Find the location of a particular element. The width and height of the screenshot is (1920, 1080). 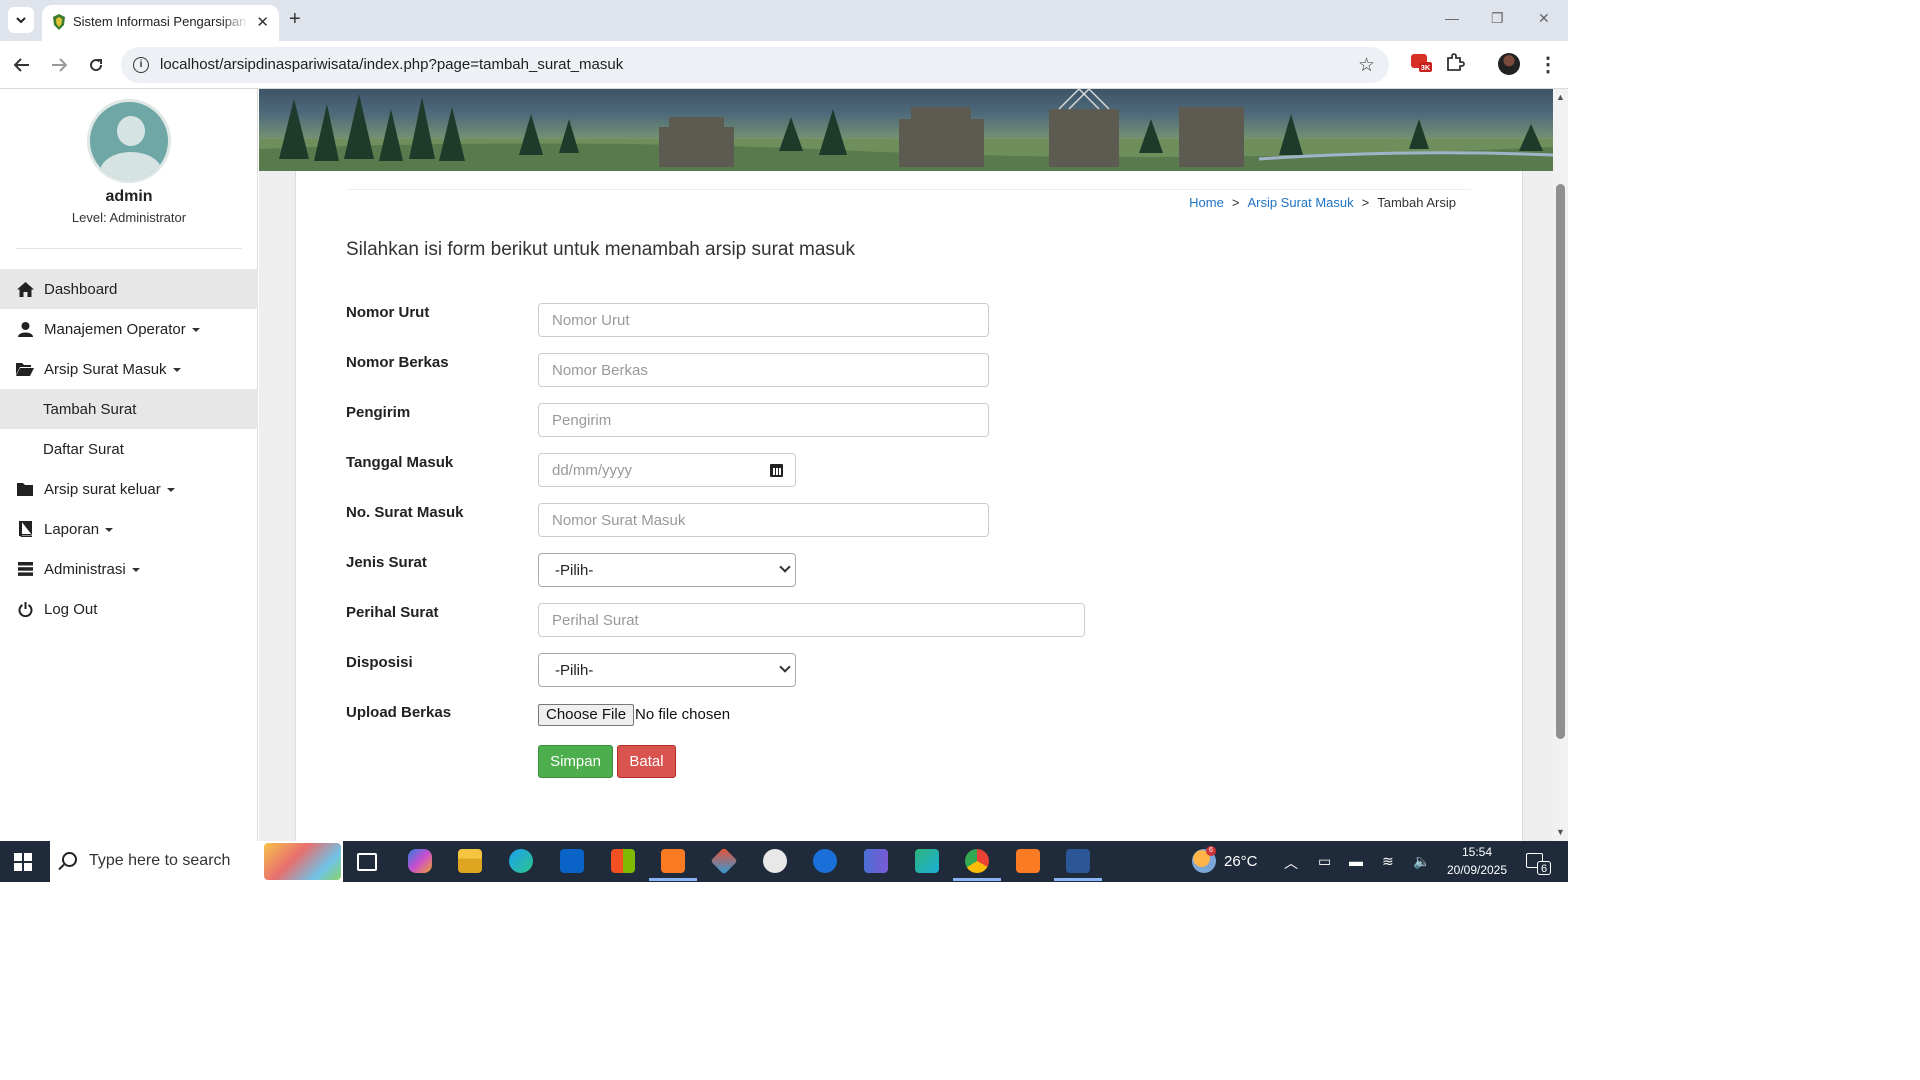

new-tab-button: + is located at coordinates (295, 19).